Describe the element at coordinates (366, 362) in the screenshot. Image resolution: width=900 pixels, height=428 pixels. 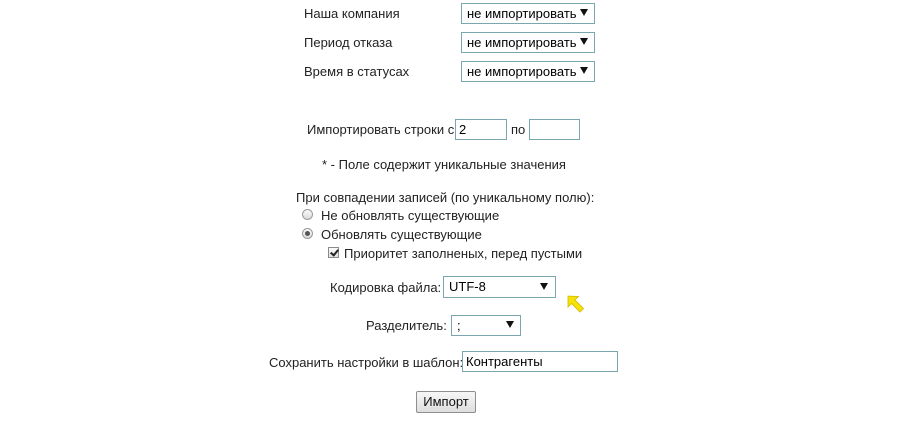
I see `save-template-label: Сохранить настройки в шаблон:` at that location.